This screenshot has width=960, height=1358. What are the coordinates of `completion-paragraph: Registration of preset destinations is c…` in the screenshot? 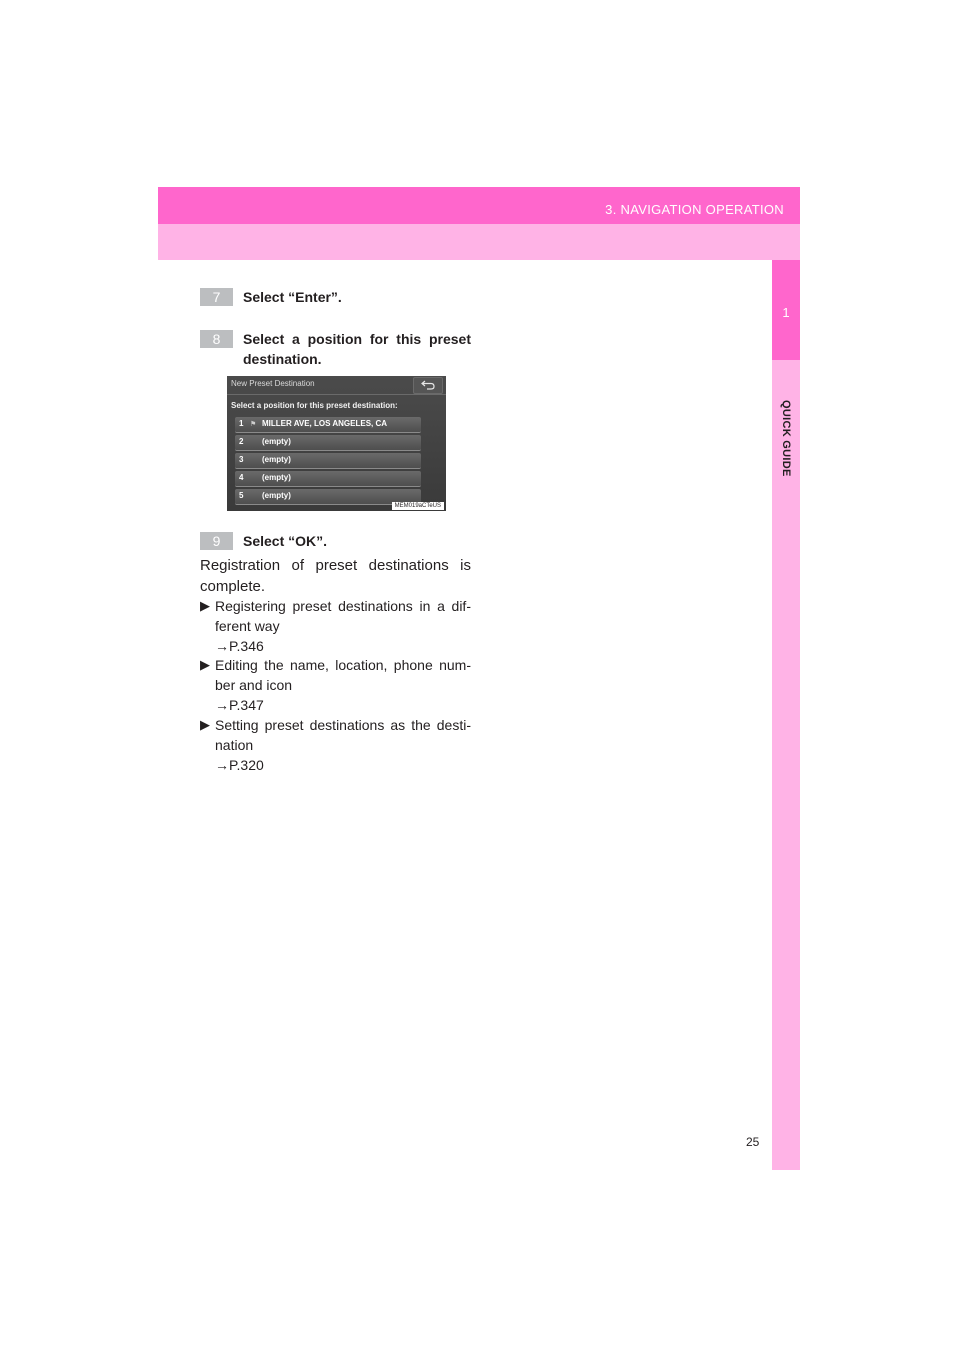 It's located at (335, 576).